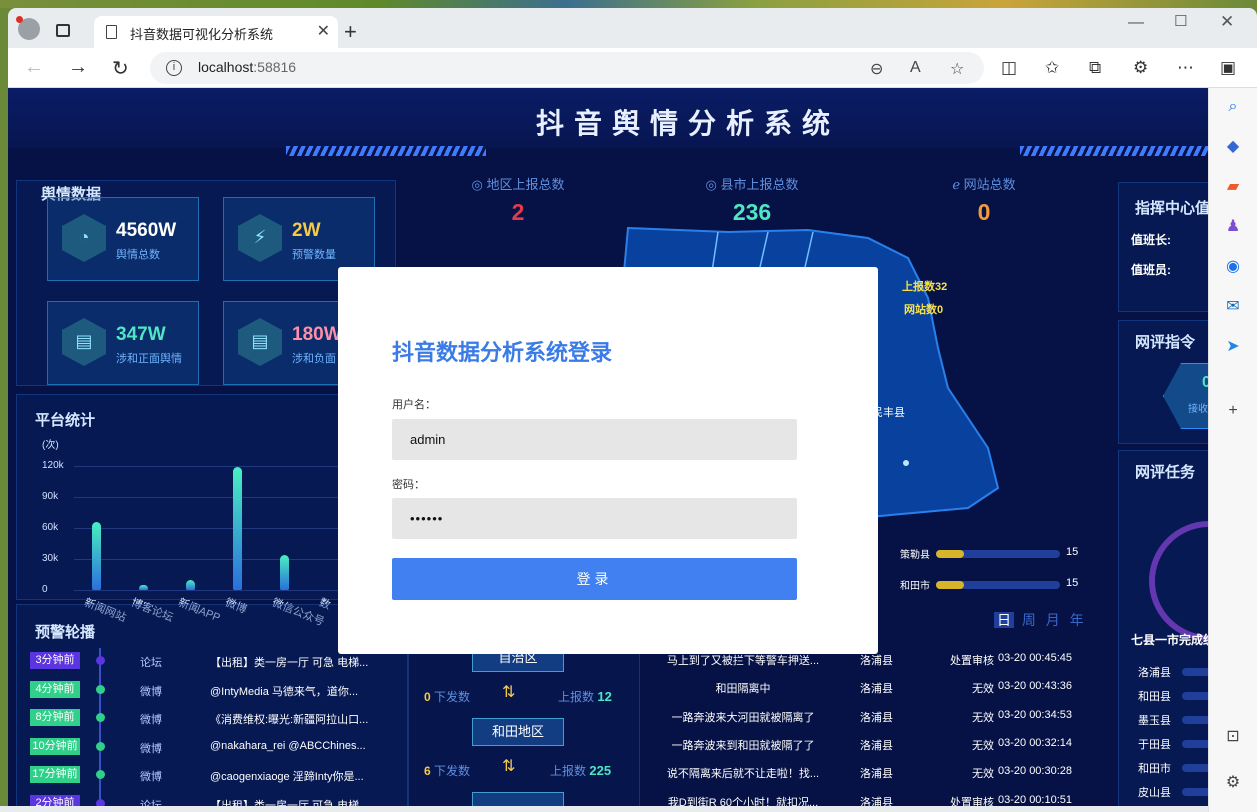 This screenshot has height=812, width=1257. Describe the element at coordinates (1233, 737) in the screenshot. I see `screenshot-icon: ⊡` at that location.